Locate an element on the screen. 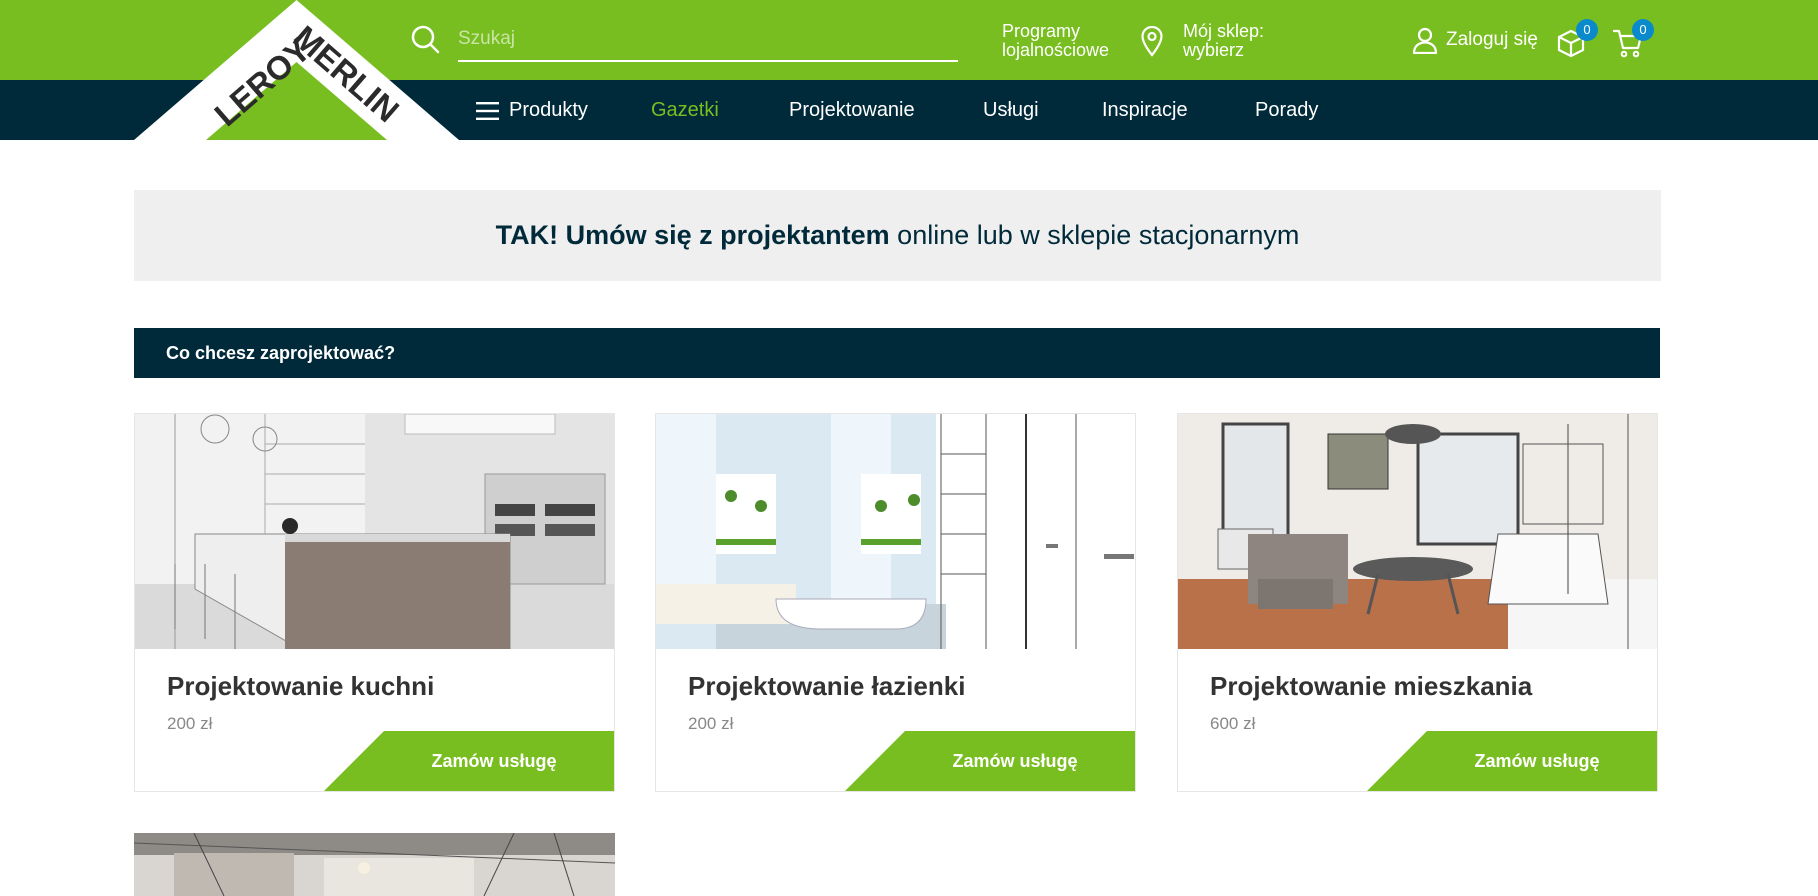  banner-text: online lub w sklepie stacjonarnym is located at coordinates (1094, 235).